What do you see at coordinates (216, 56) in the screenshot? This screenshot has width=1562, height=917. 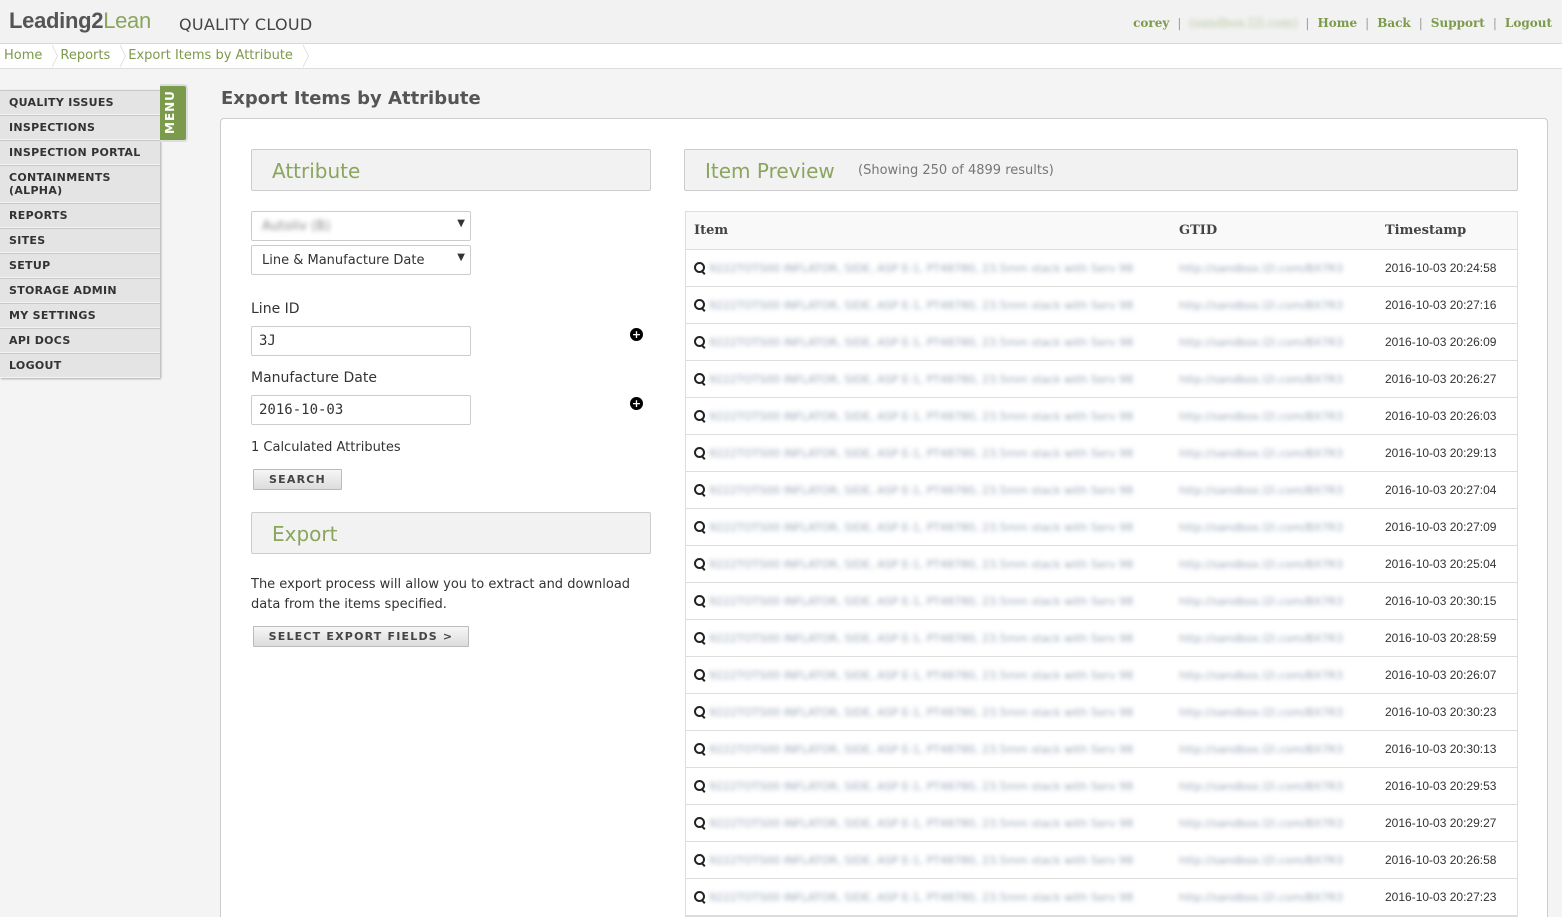 I see `breadcrumb-current: Export Items by Attribute` at bounding box center [216, 56].